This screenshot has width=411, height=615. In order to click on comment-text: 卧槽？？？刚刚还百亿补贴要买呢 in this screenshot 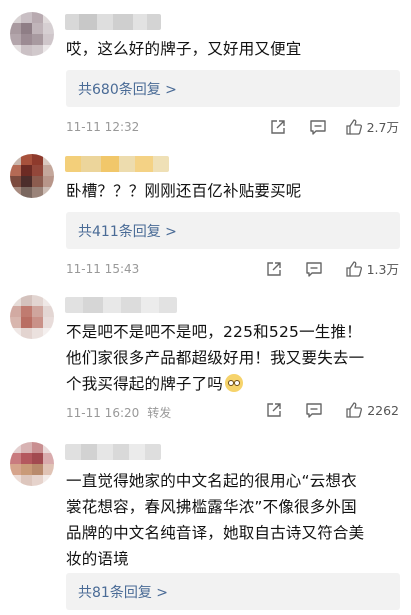, I will do `click(235, 191)`.